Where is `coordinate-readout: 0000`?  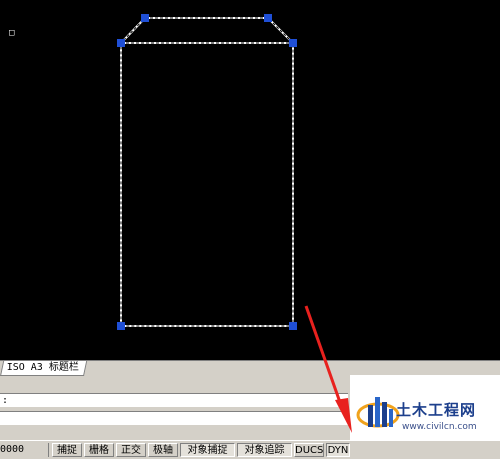 coordinate-readout: 0000 is located at coordinates (24, 450).